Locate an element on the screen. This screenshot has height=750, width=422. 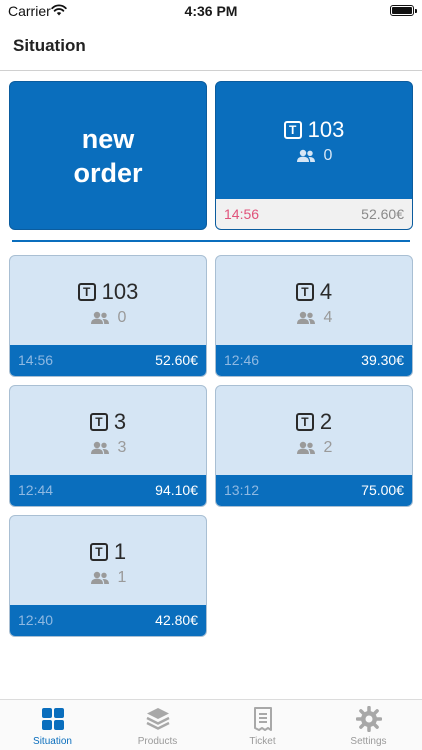
tab-ticket: Ticket is located at coordinates (262, 726).